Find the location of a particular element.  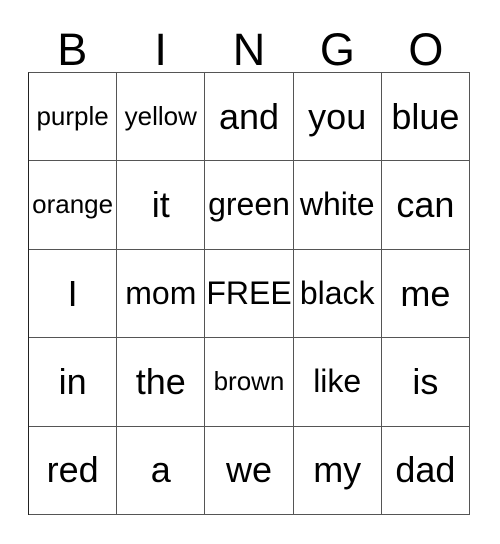

bingo-header-cell-0: B is located at coordinates (72, 45).